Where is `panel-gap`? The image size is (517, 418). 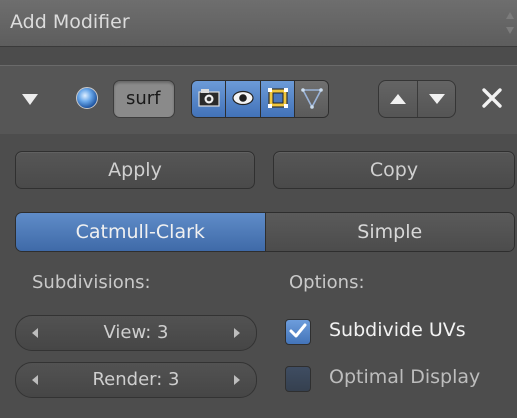 panel-gap is located at coordinates (258, 56).